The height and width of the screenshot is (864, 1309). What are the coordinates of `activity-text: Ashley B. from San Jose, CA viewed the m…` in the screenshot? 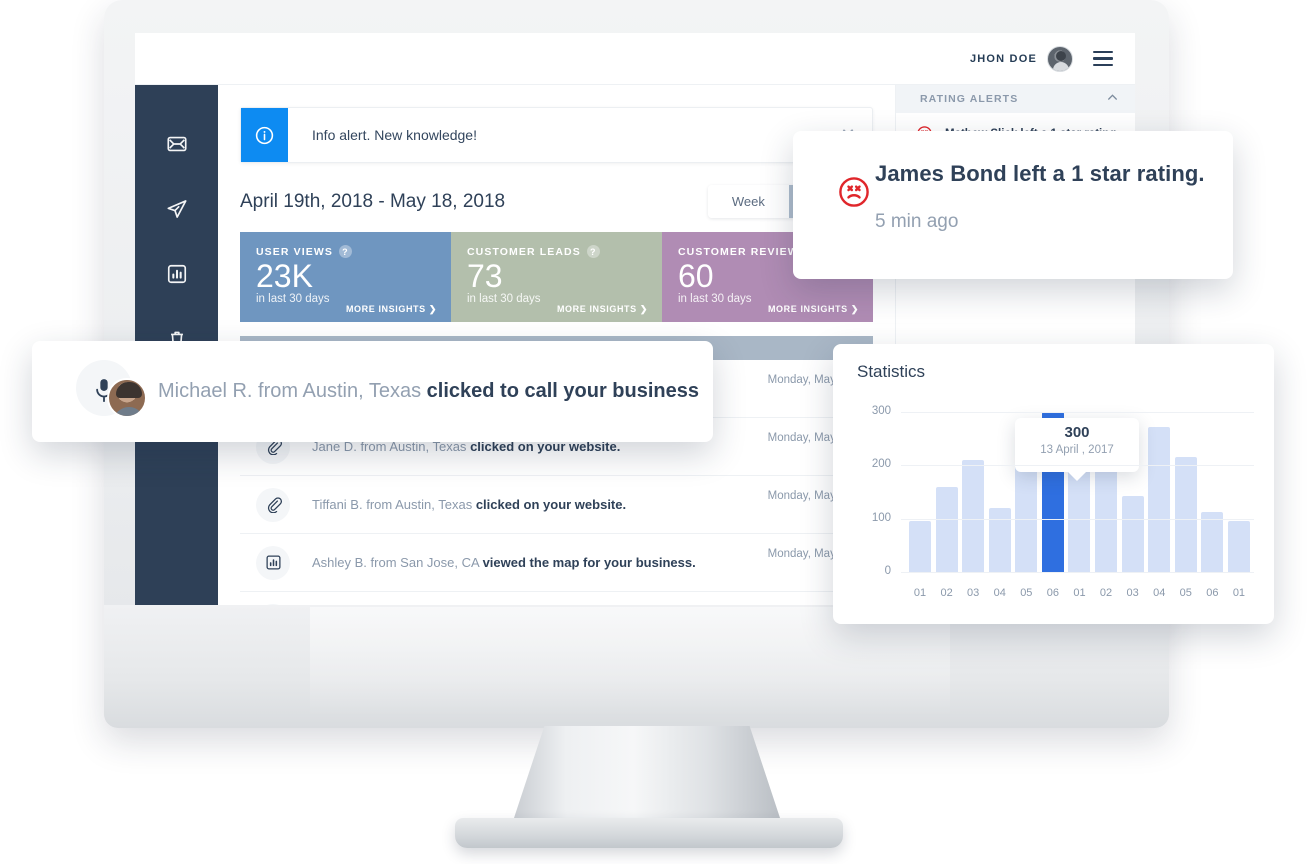 It's located at (512, 562).